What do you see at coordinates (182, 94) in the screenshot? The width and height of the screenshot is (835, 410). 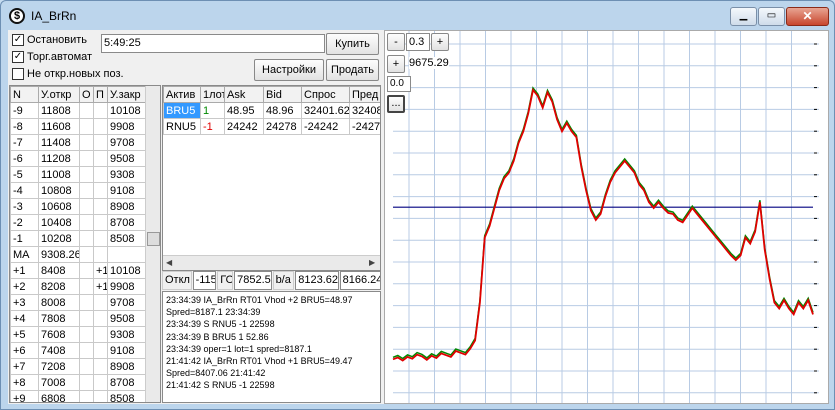 I see `assets-header-cell: Актив` at bounding box center [182, 94].